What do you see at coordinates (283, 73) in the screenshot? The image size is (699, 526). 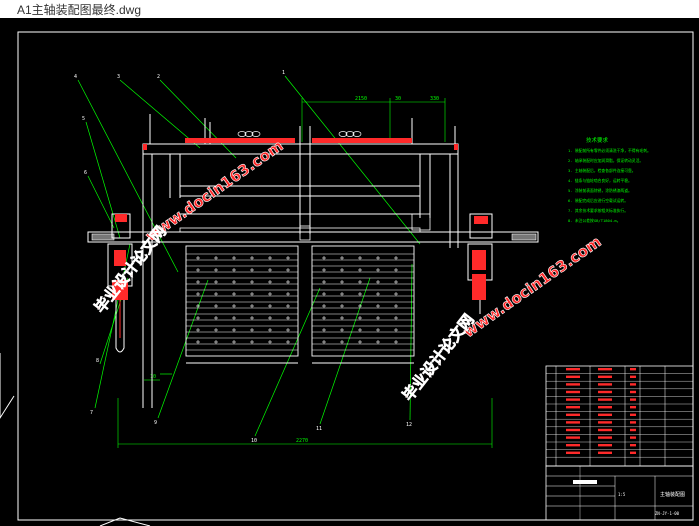 I see `svg-text: 1` at bounding box center [283, 73].